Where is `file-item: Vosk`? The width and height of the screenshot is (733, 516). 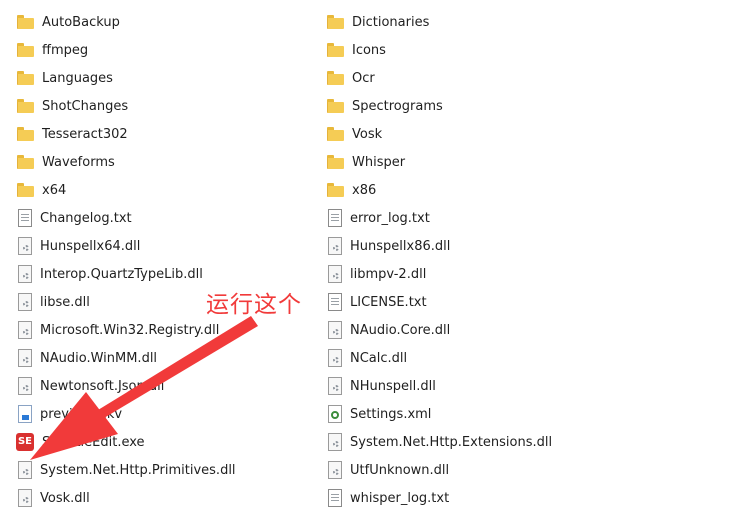
file-item: Vosk is located at coordinates (476, 134).